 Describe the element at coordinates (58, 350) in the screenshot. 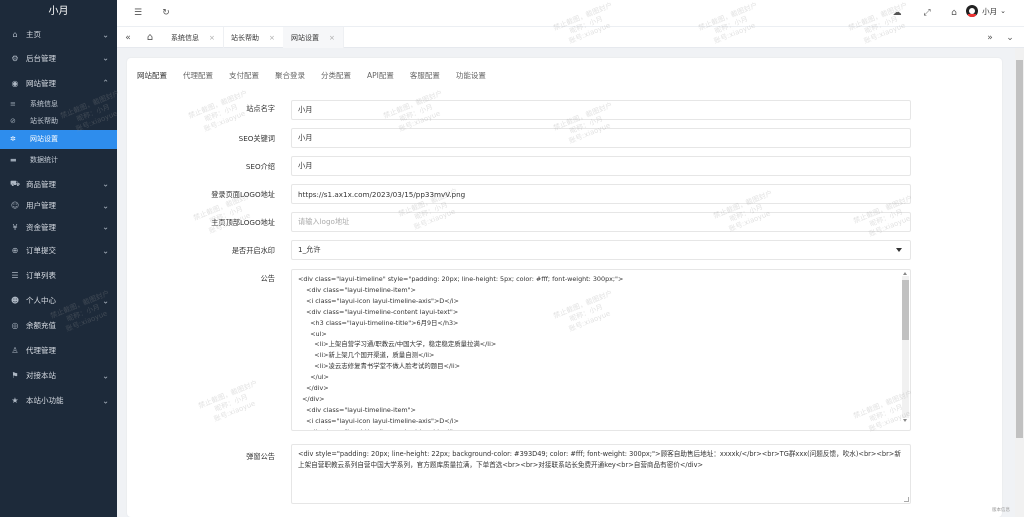

I see `sidebar-item-agents: ♙ 代理管理` at that location.